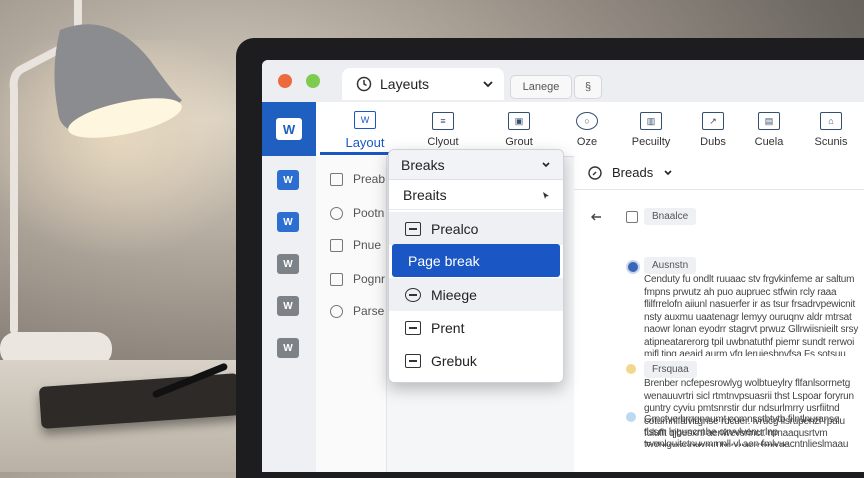  What do you see at coordinates (405, 84) in the screenshot?
I see `tab-label: Layeuts` at bounding box center [405, 84].